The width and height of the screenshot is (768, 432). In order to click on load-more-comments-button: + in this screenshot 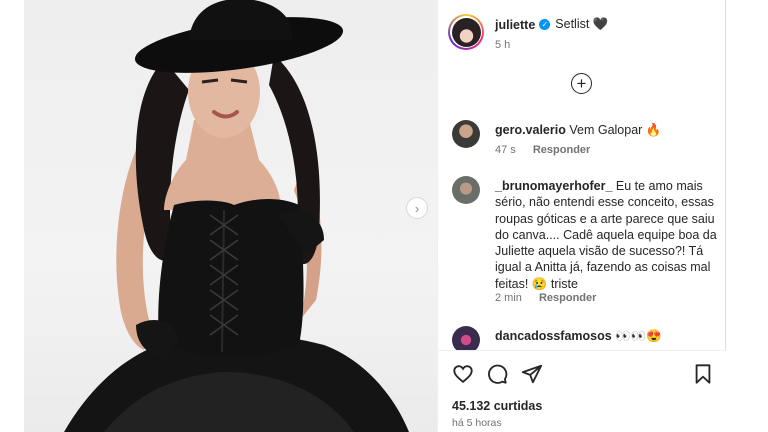, I will do `click(581, 83)`.